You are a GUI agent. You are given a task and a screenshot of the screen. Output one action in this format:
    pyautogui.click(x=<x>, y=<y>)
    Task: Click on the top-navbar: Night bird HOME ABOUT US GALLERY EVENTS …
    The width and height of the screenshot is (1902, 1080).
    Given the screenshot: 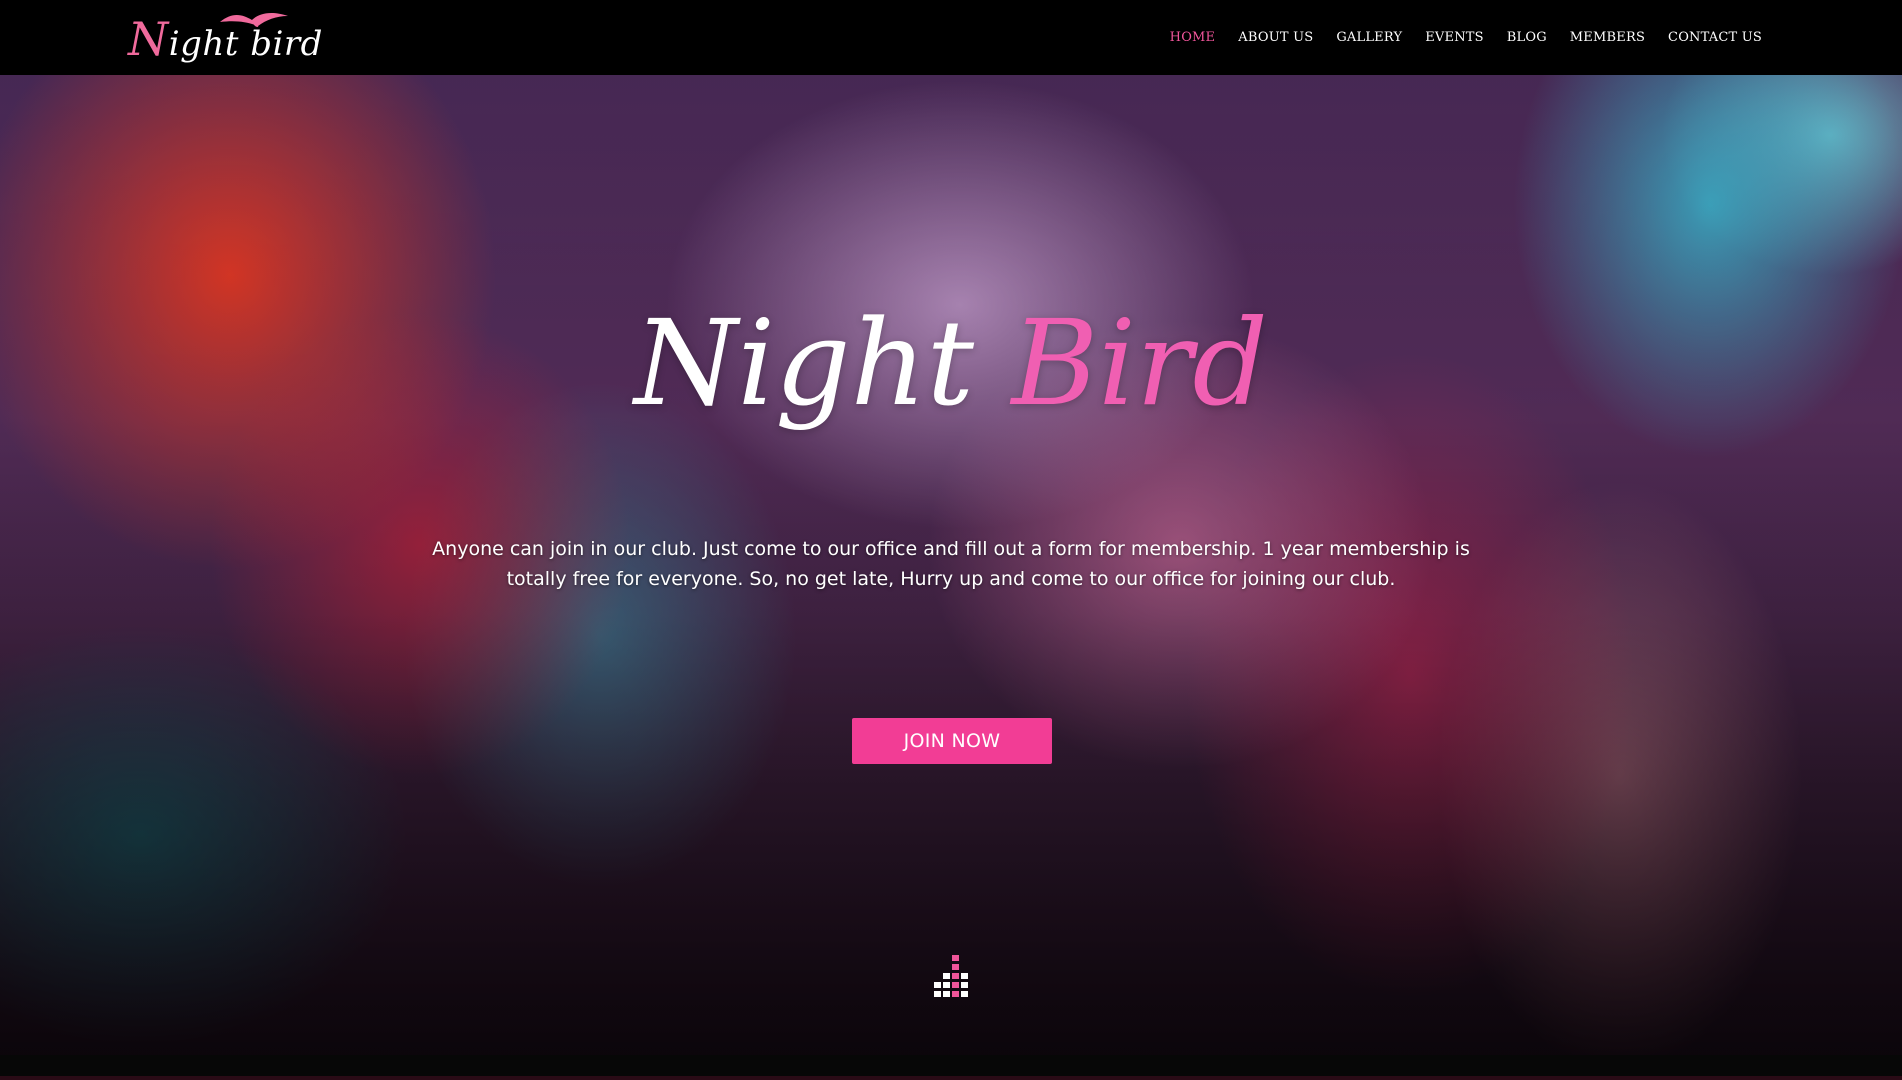 What is the action you would take?
    pyautogui.click(x=951, y=37)
    